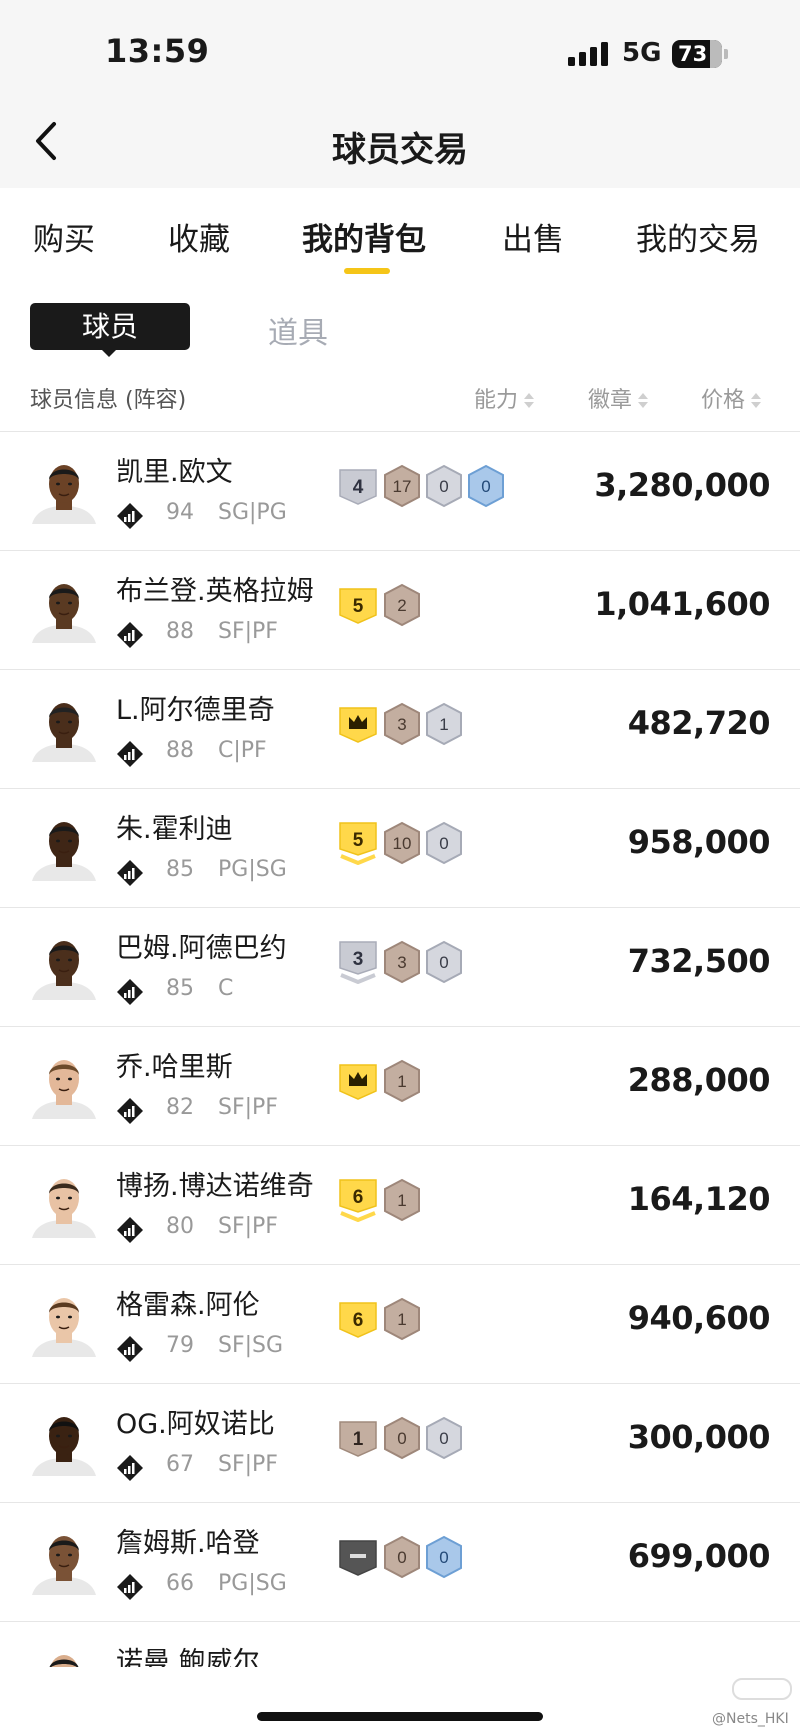 The height and width of the screenshot is (1734, 800). I want to click on player-row: 博扬.博达诺维奇 80 SF|PF 6 1 164,120, so click(400, 1205).